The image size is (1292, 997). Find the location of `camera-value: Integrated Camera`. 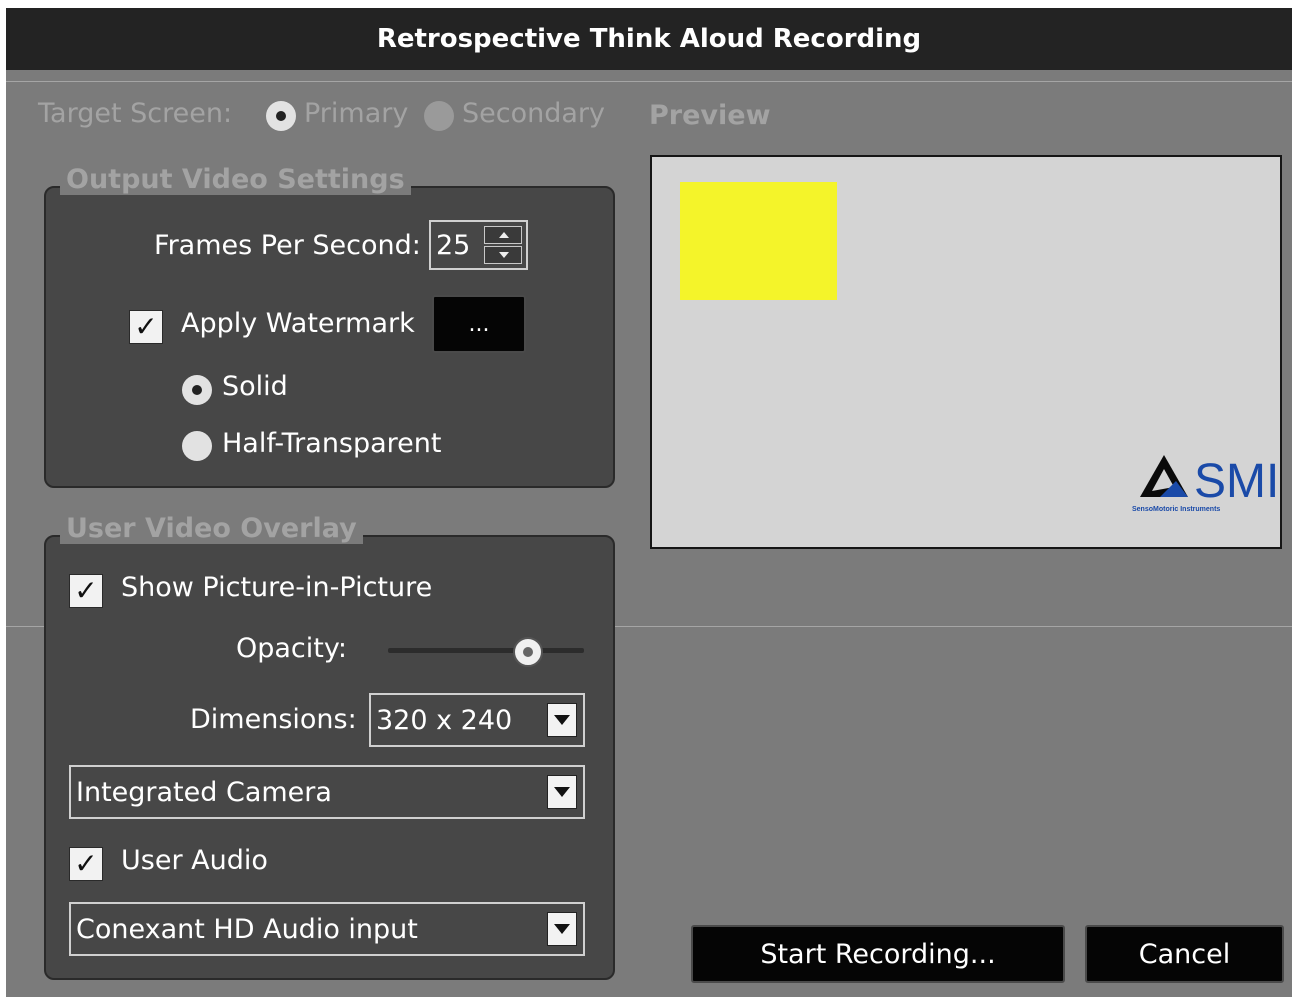

camera-value: Integrated Camera is located at coordinates (204, 792).